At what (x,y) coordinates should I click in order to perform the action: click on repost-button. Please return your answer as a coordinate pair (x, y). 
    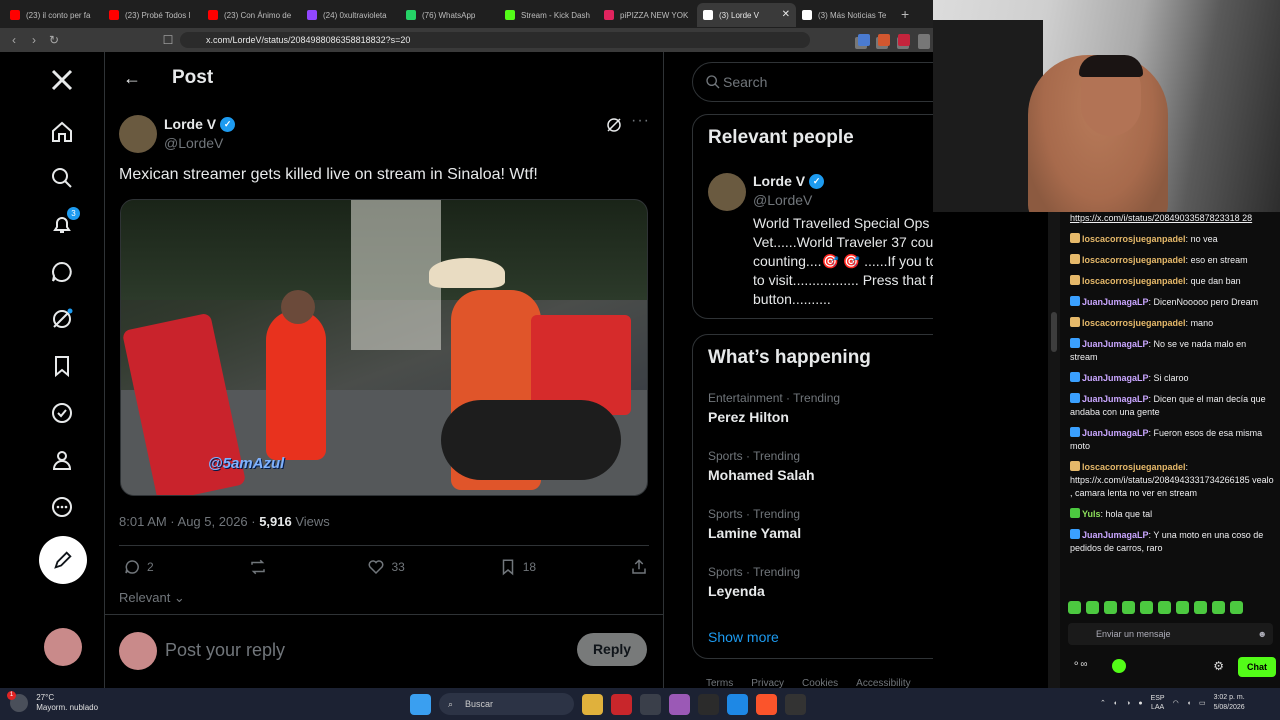
    Looking at the image, I should click on (261, 567).